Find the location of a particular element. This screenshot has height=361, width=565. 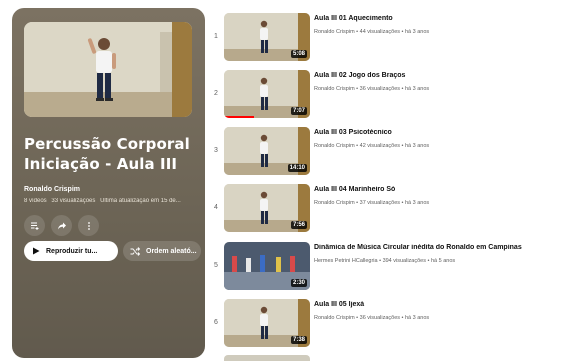

video-duration: 7:56 is located at coordinates (298, 225).